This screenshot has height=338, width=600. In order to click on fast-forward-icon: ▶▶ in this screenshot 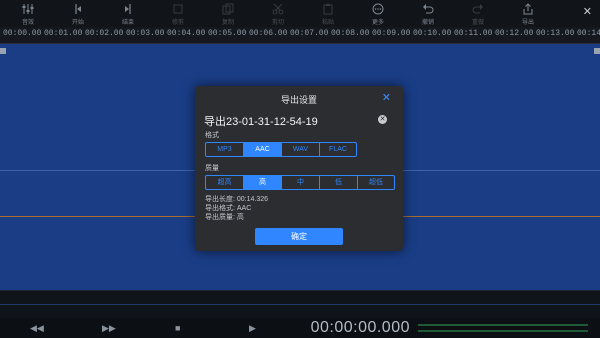, I will do `click(109, 328)`.